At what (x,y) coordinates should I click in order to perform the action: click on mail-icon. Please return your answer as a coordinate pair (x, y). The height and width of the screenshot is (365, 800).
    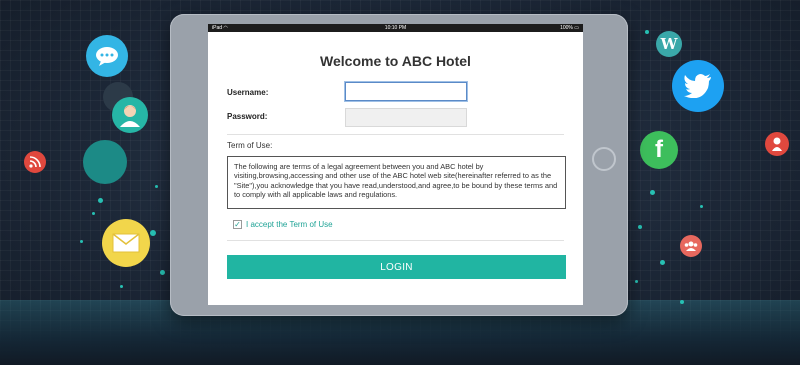
    Looking at the image, I should click on (126, 243).